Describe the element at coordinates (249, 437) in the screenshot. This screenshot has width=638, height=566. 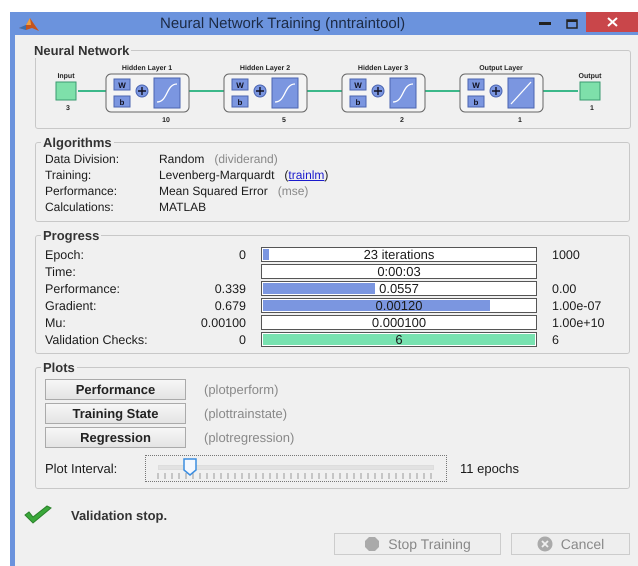
I see `function-name: (plotregression)` at that location.